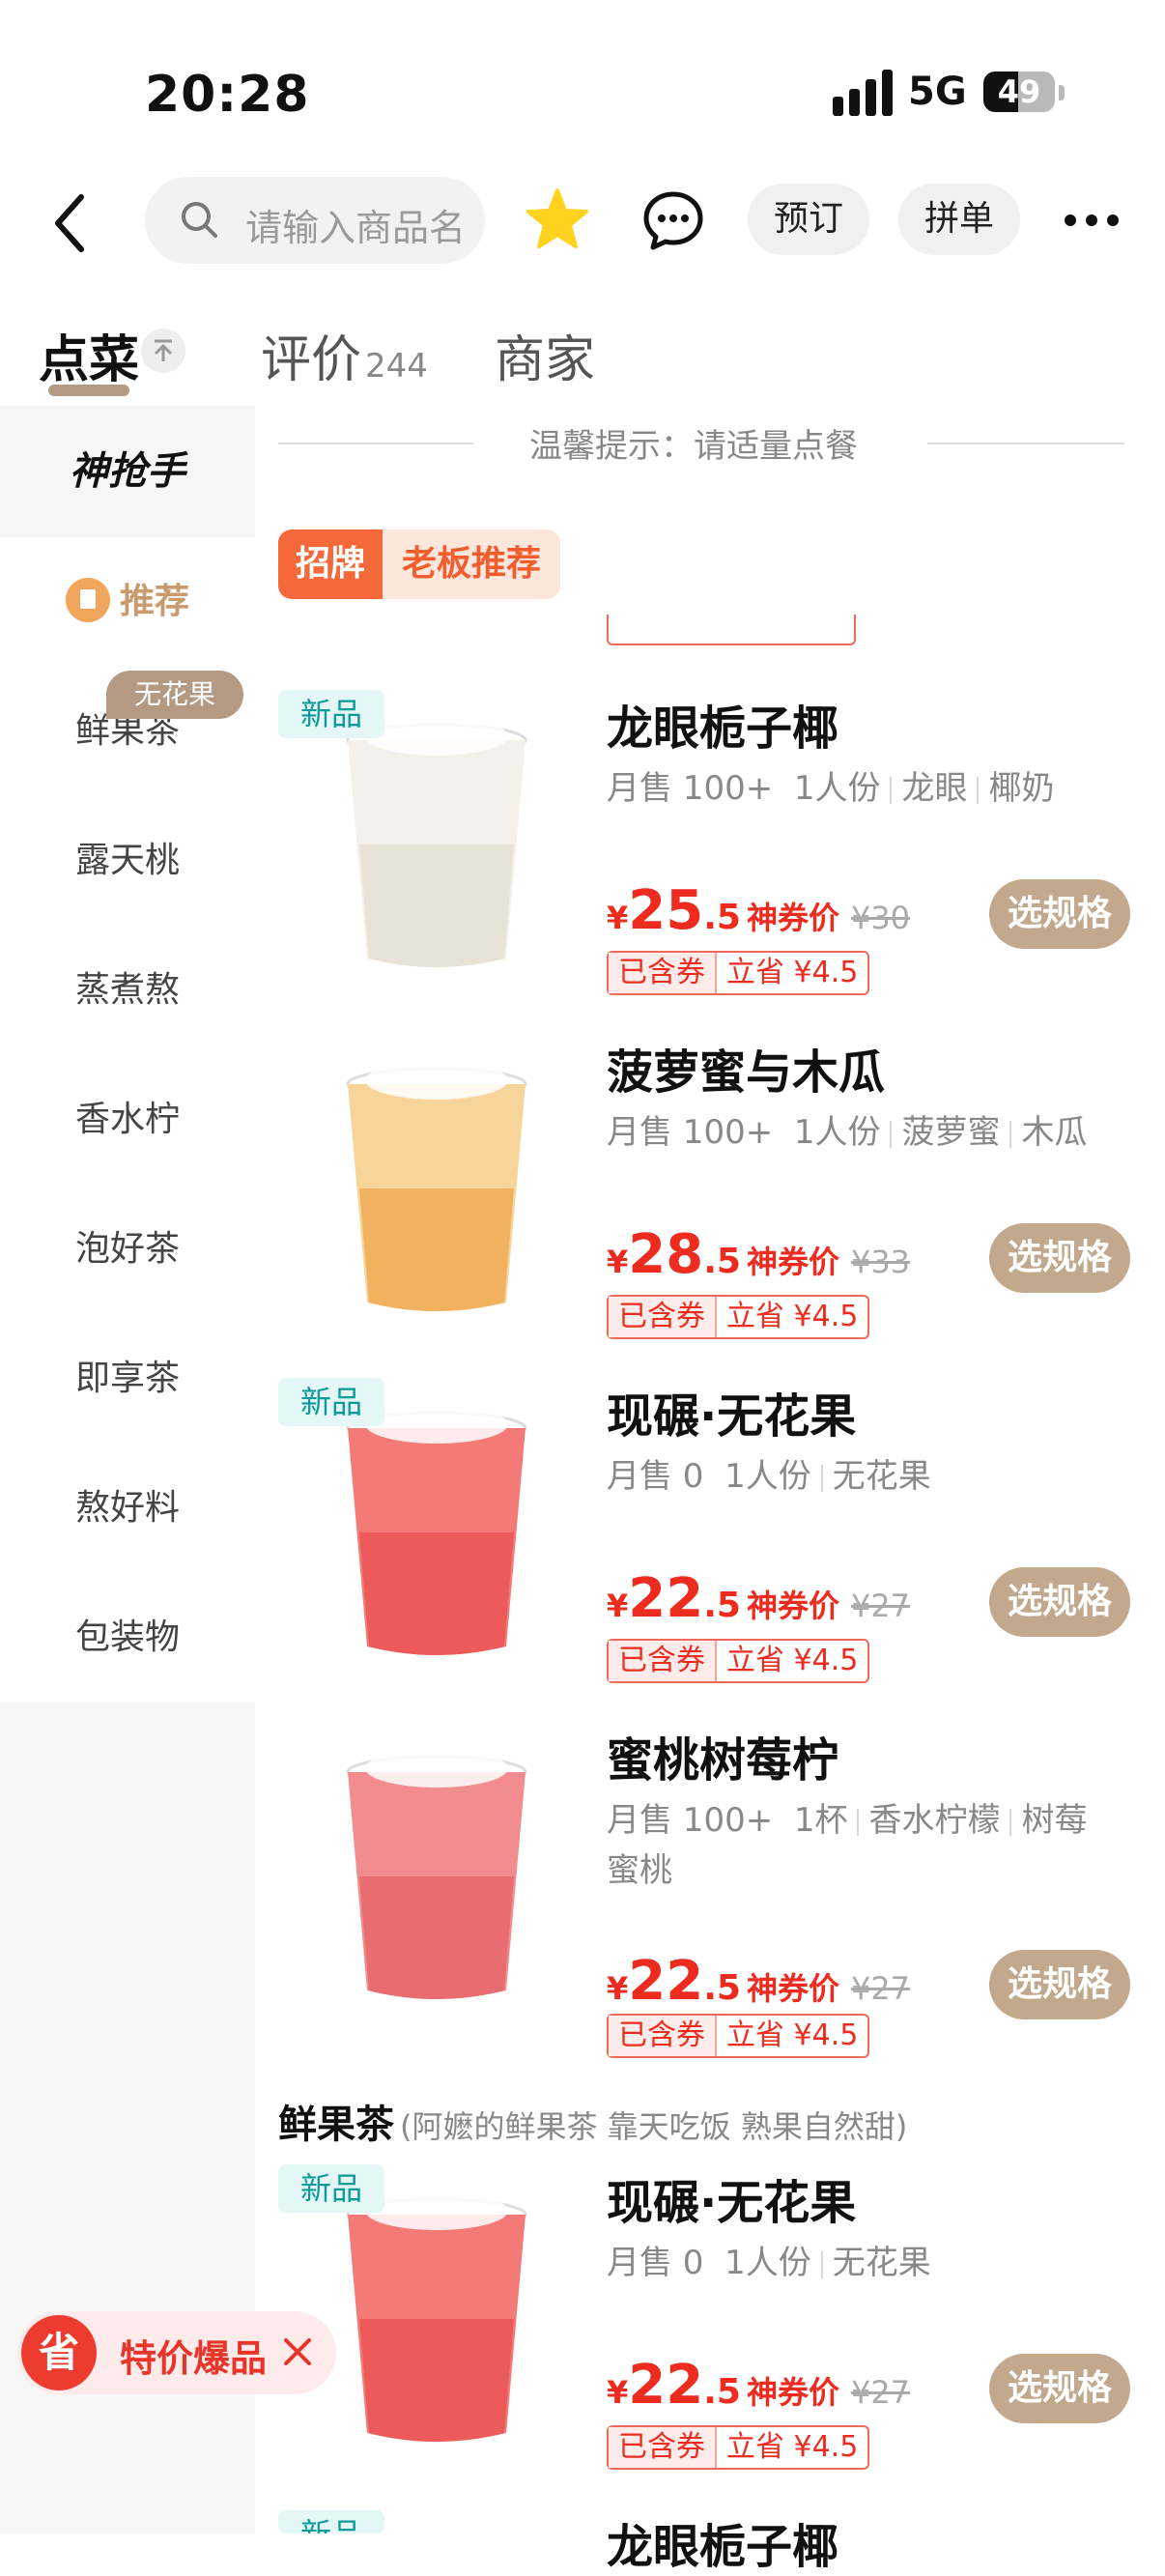  I want to click on sidebar-item-paohaocha: 泡好茶, so click(128, 1250).